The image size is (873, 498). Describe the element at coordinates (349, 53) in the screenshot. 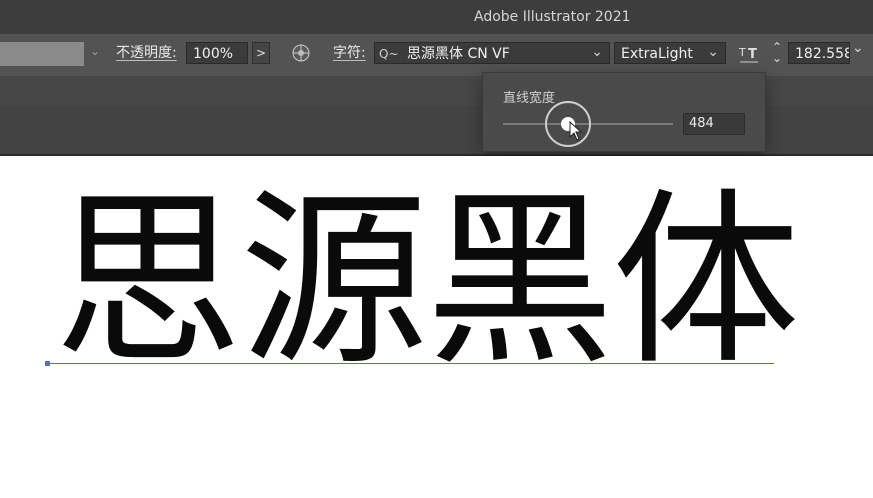

I see `character-label: 字符:` at that location.